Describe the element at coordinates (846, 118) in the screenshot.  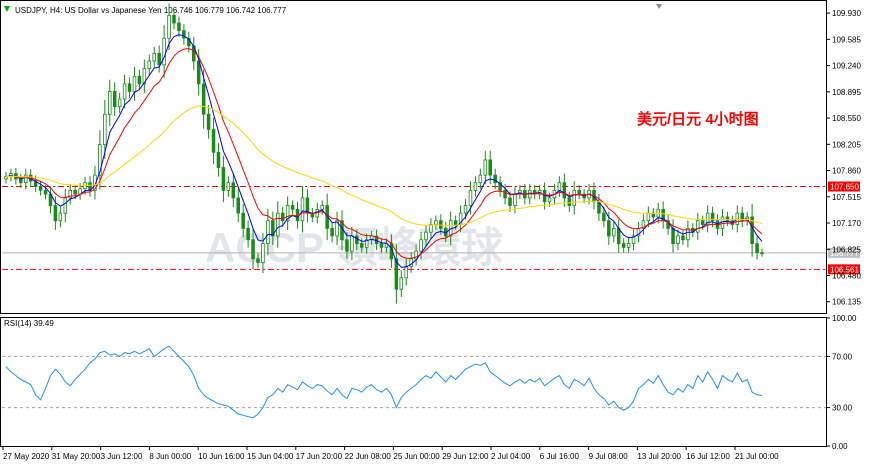
I see `y-tick-label: 108.550` at that location.